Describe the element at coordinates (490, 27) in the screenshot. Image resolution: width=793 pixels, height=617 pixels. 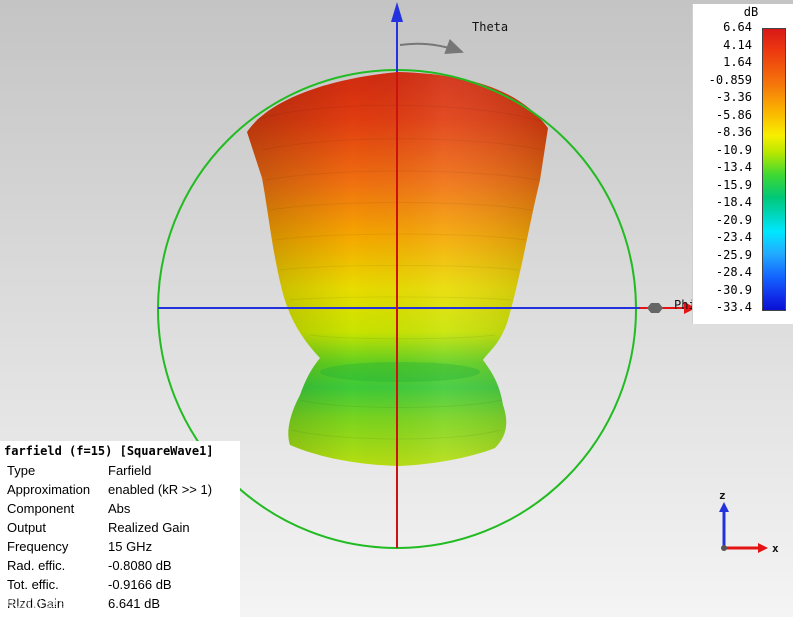
I see `theta-label: Theta` at that location.